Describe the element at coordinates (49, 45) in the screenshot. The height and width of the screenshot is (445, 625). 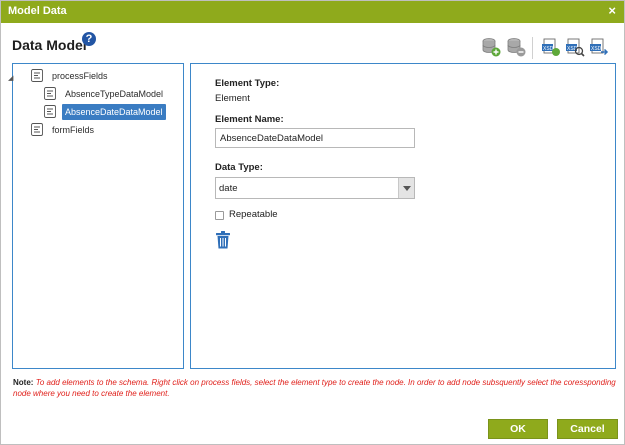
I see `page-title: Data Model` at that location.